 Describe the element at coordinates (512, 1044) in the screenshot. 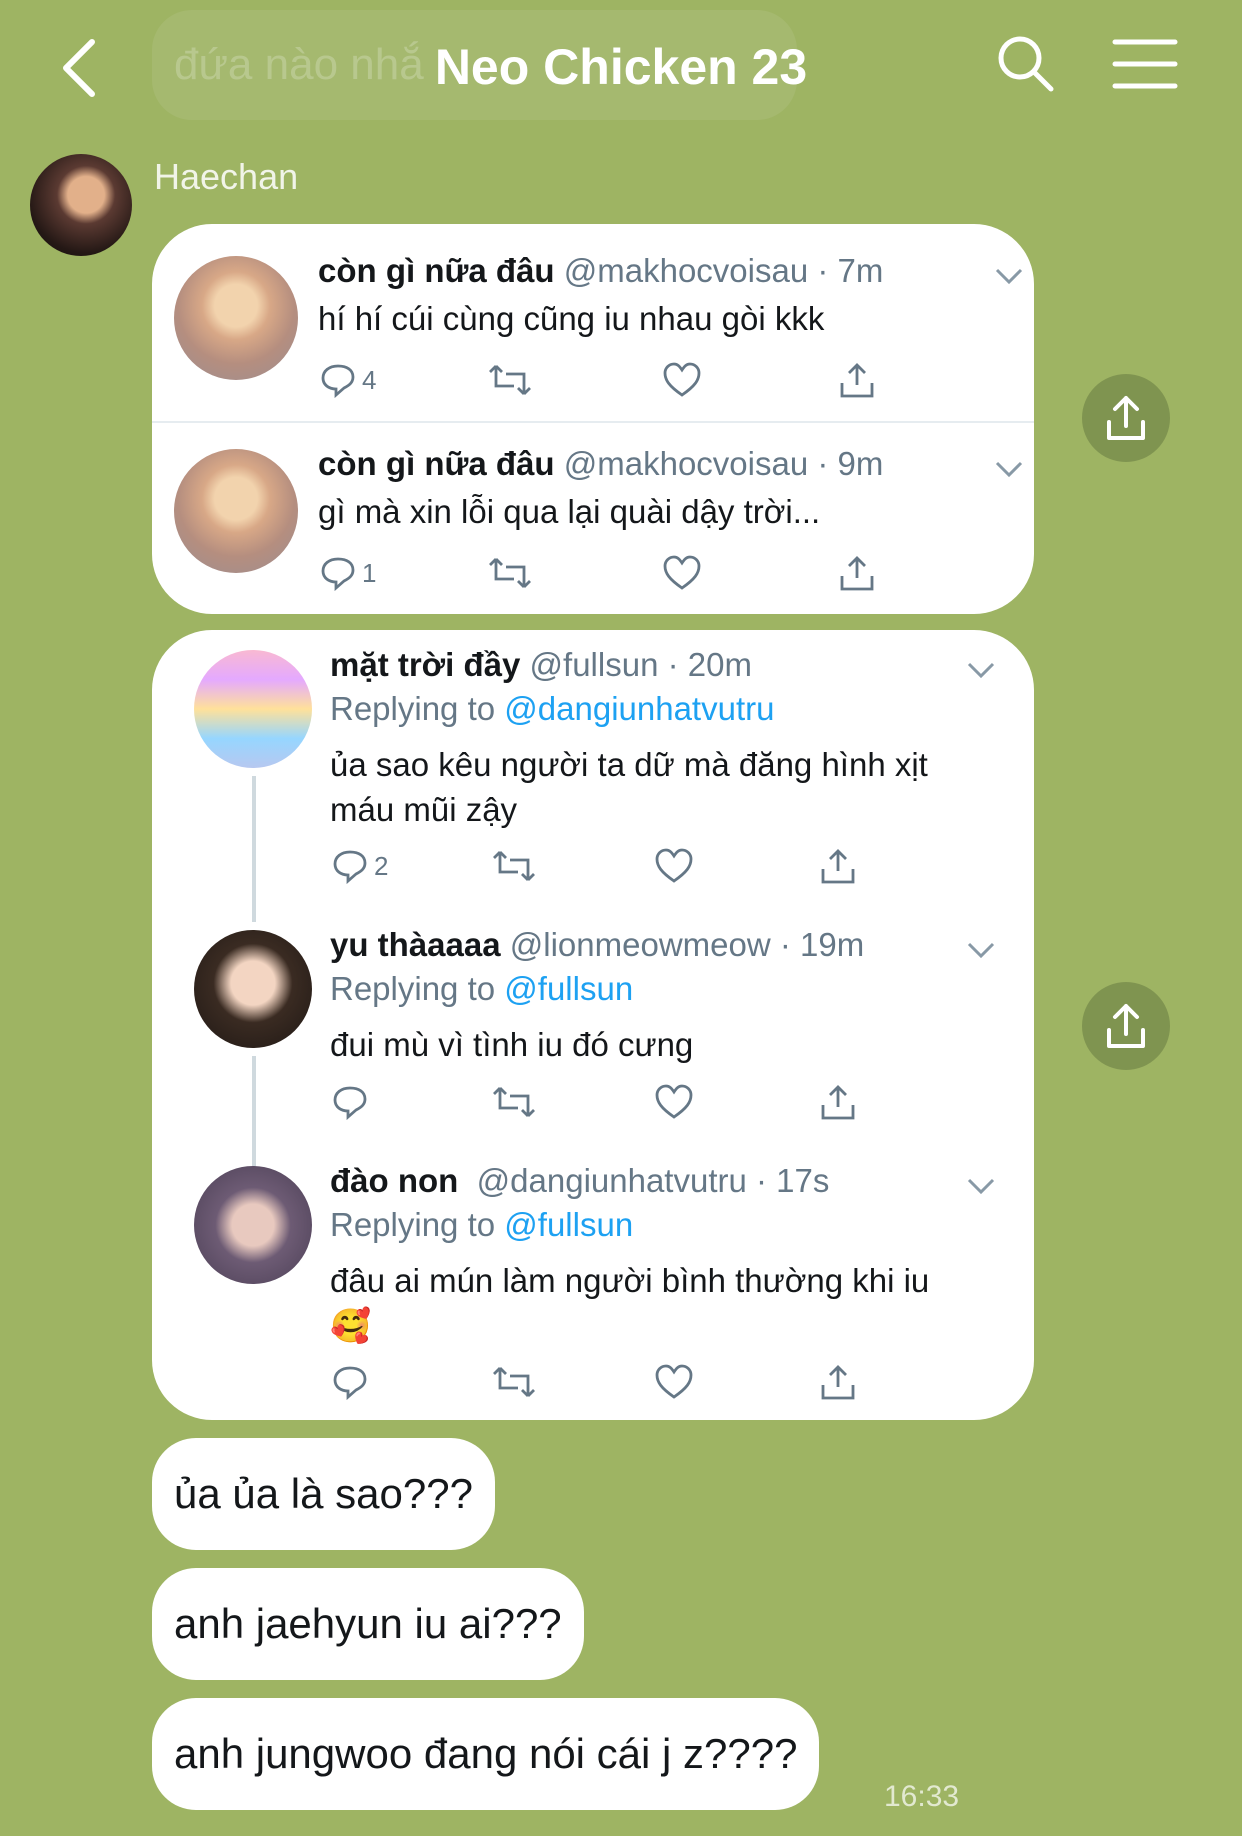

I see `tweet-text: đui mù vì tình iu đó cưng` at that location.